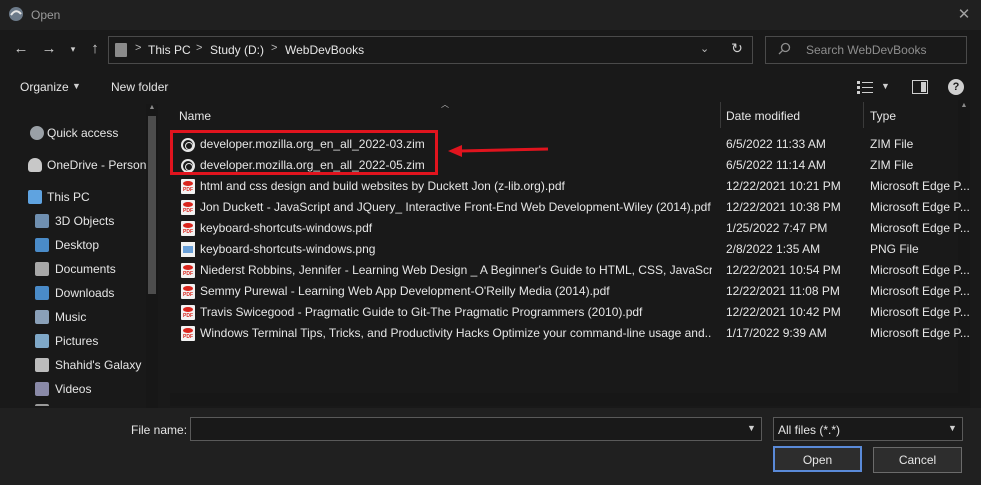 This screenshot has width=981, height=485. What do you see at coordinates (49, 49) in the screenshot?
I see `forward-arrow-icon: →` at bounding box center [49, 49].